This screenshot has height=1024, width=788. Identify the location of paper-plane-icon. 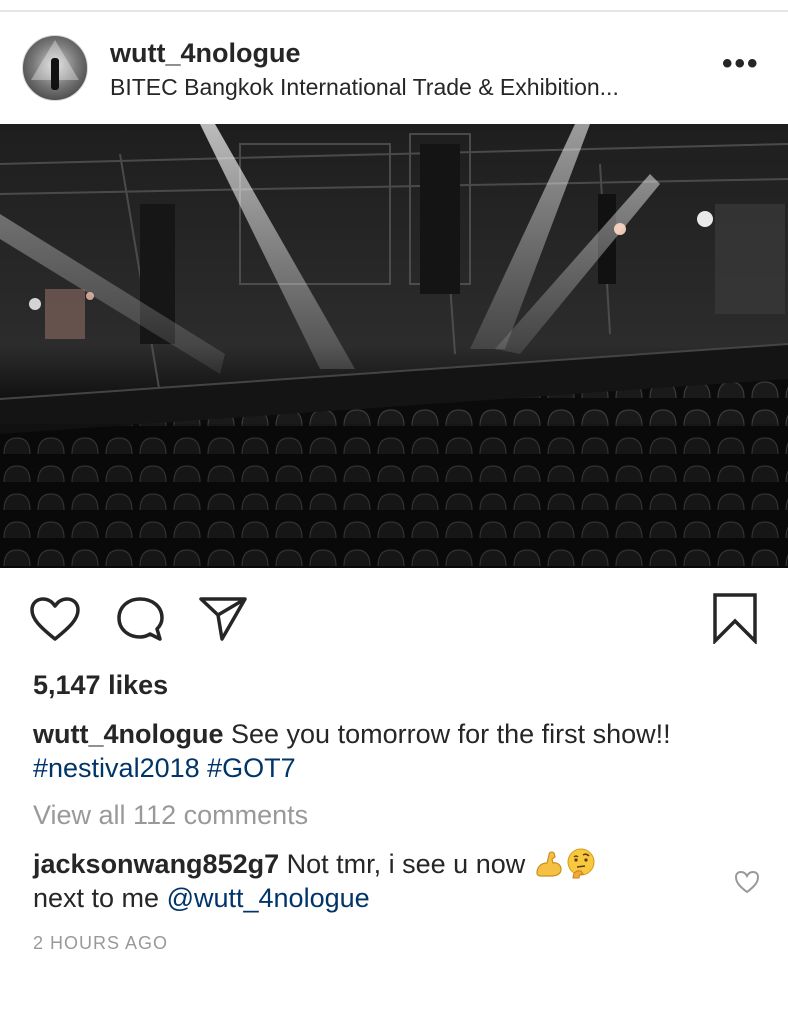
(223, 620).